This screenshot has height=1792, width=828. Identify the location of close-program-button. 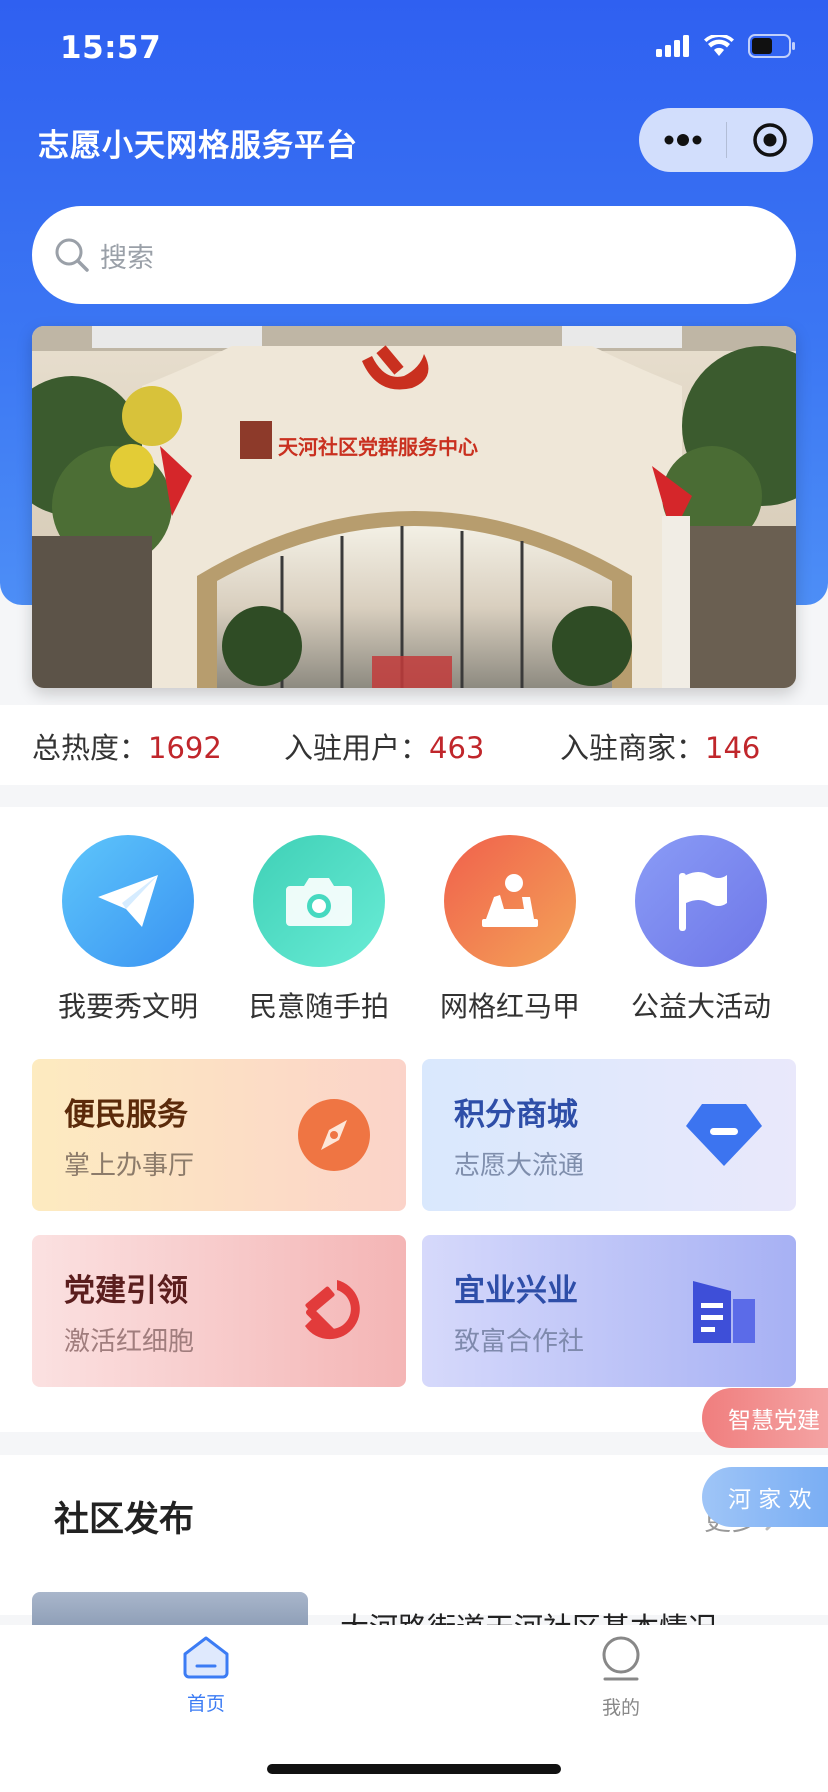
(769, 140).